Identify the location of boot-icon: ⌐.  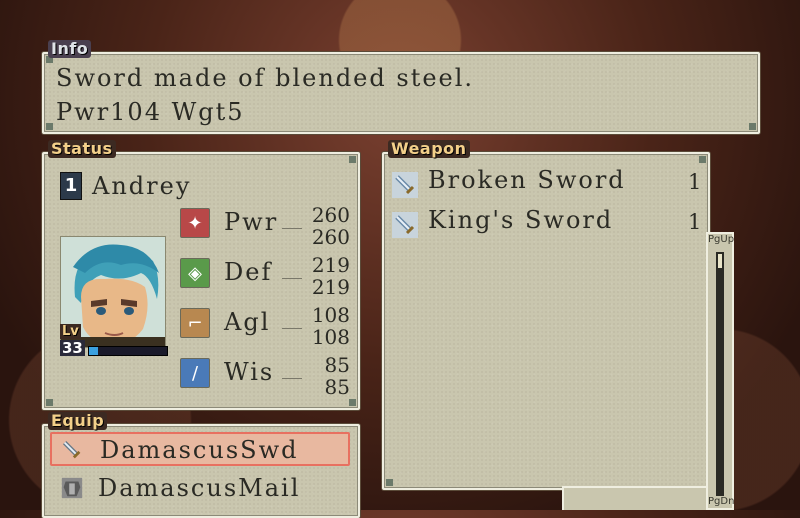
(195, 323).